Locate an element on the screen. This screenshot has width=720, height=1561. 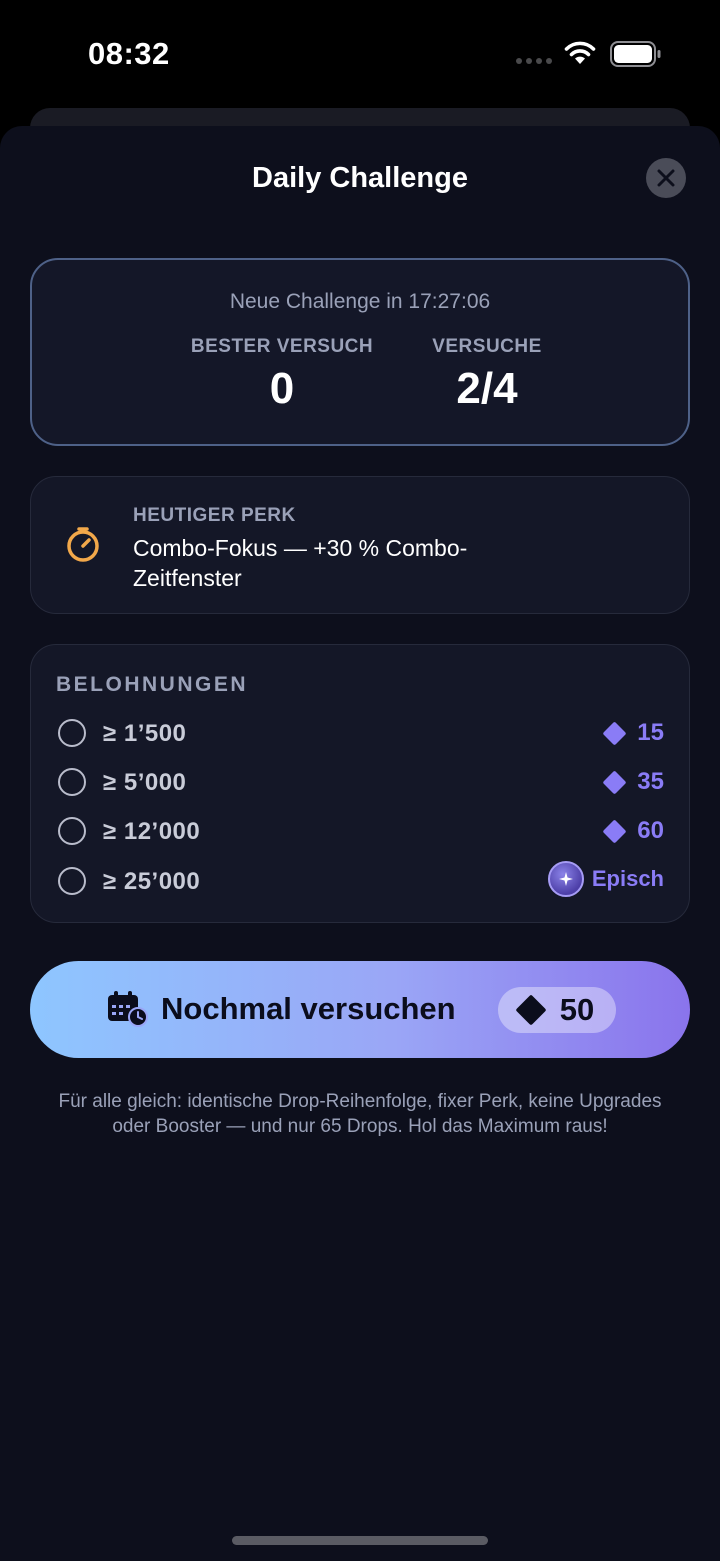
home-indicator is located at coordinates (360, 1540).